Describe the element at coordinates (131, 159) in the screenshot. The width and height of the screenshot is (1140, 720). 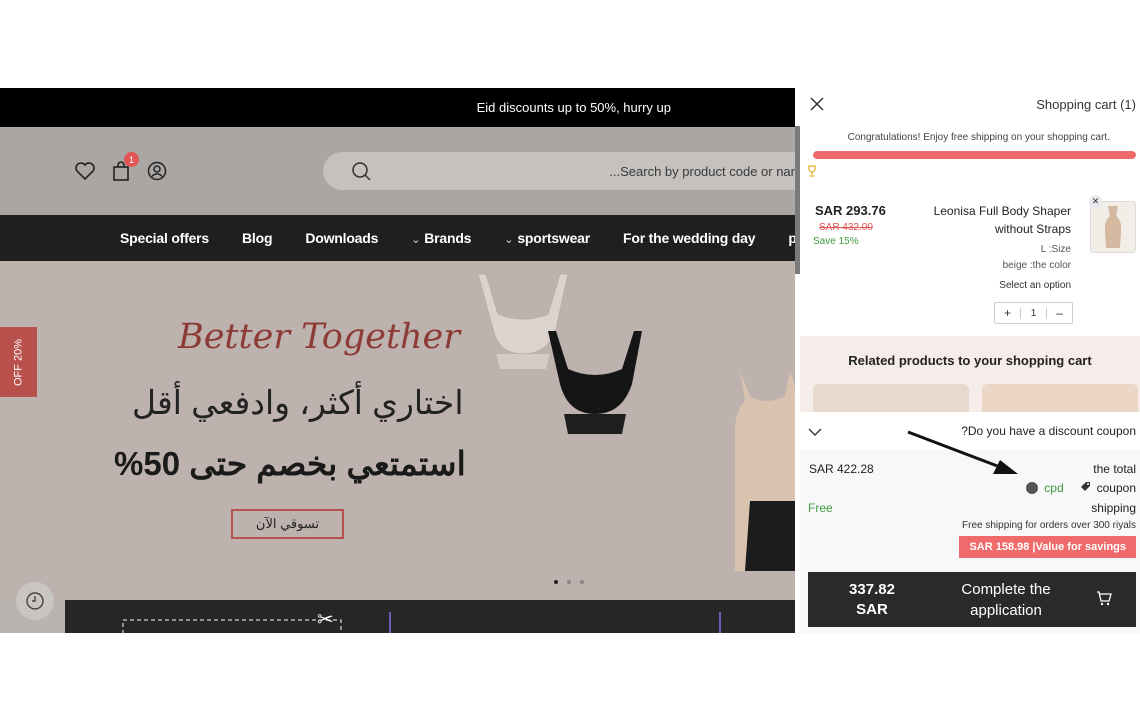
I see `cart-count-badge: 1` at that location.